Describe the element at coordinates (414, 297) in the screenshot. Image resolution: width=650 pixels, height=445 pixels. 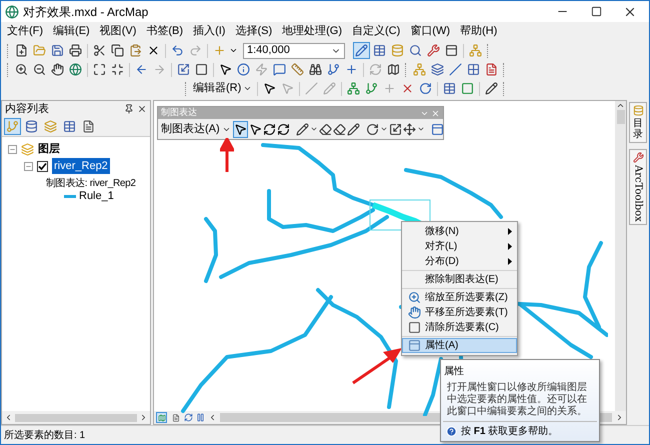
I see `zoom-icon` at that location.